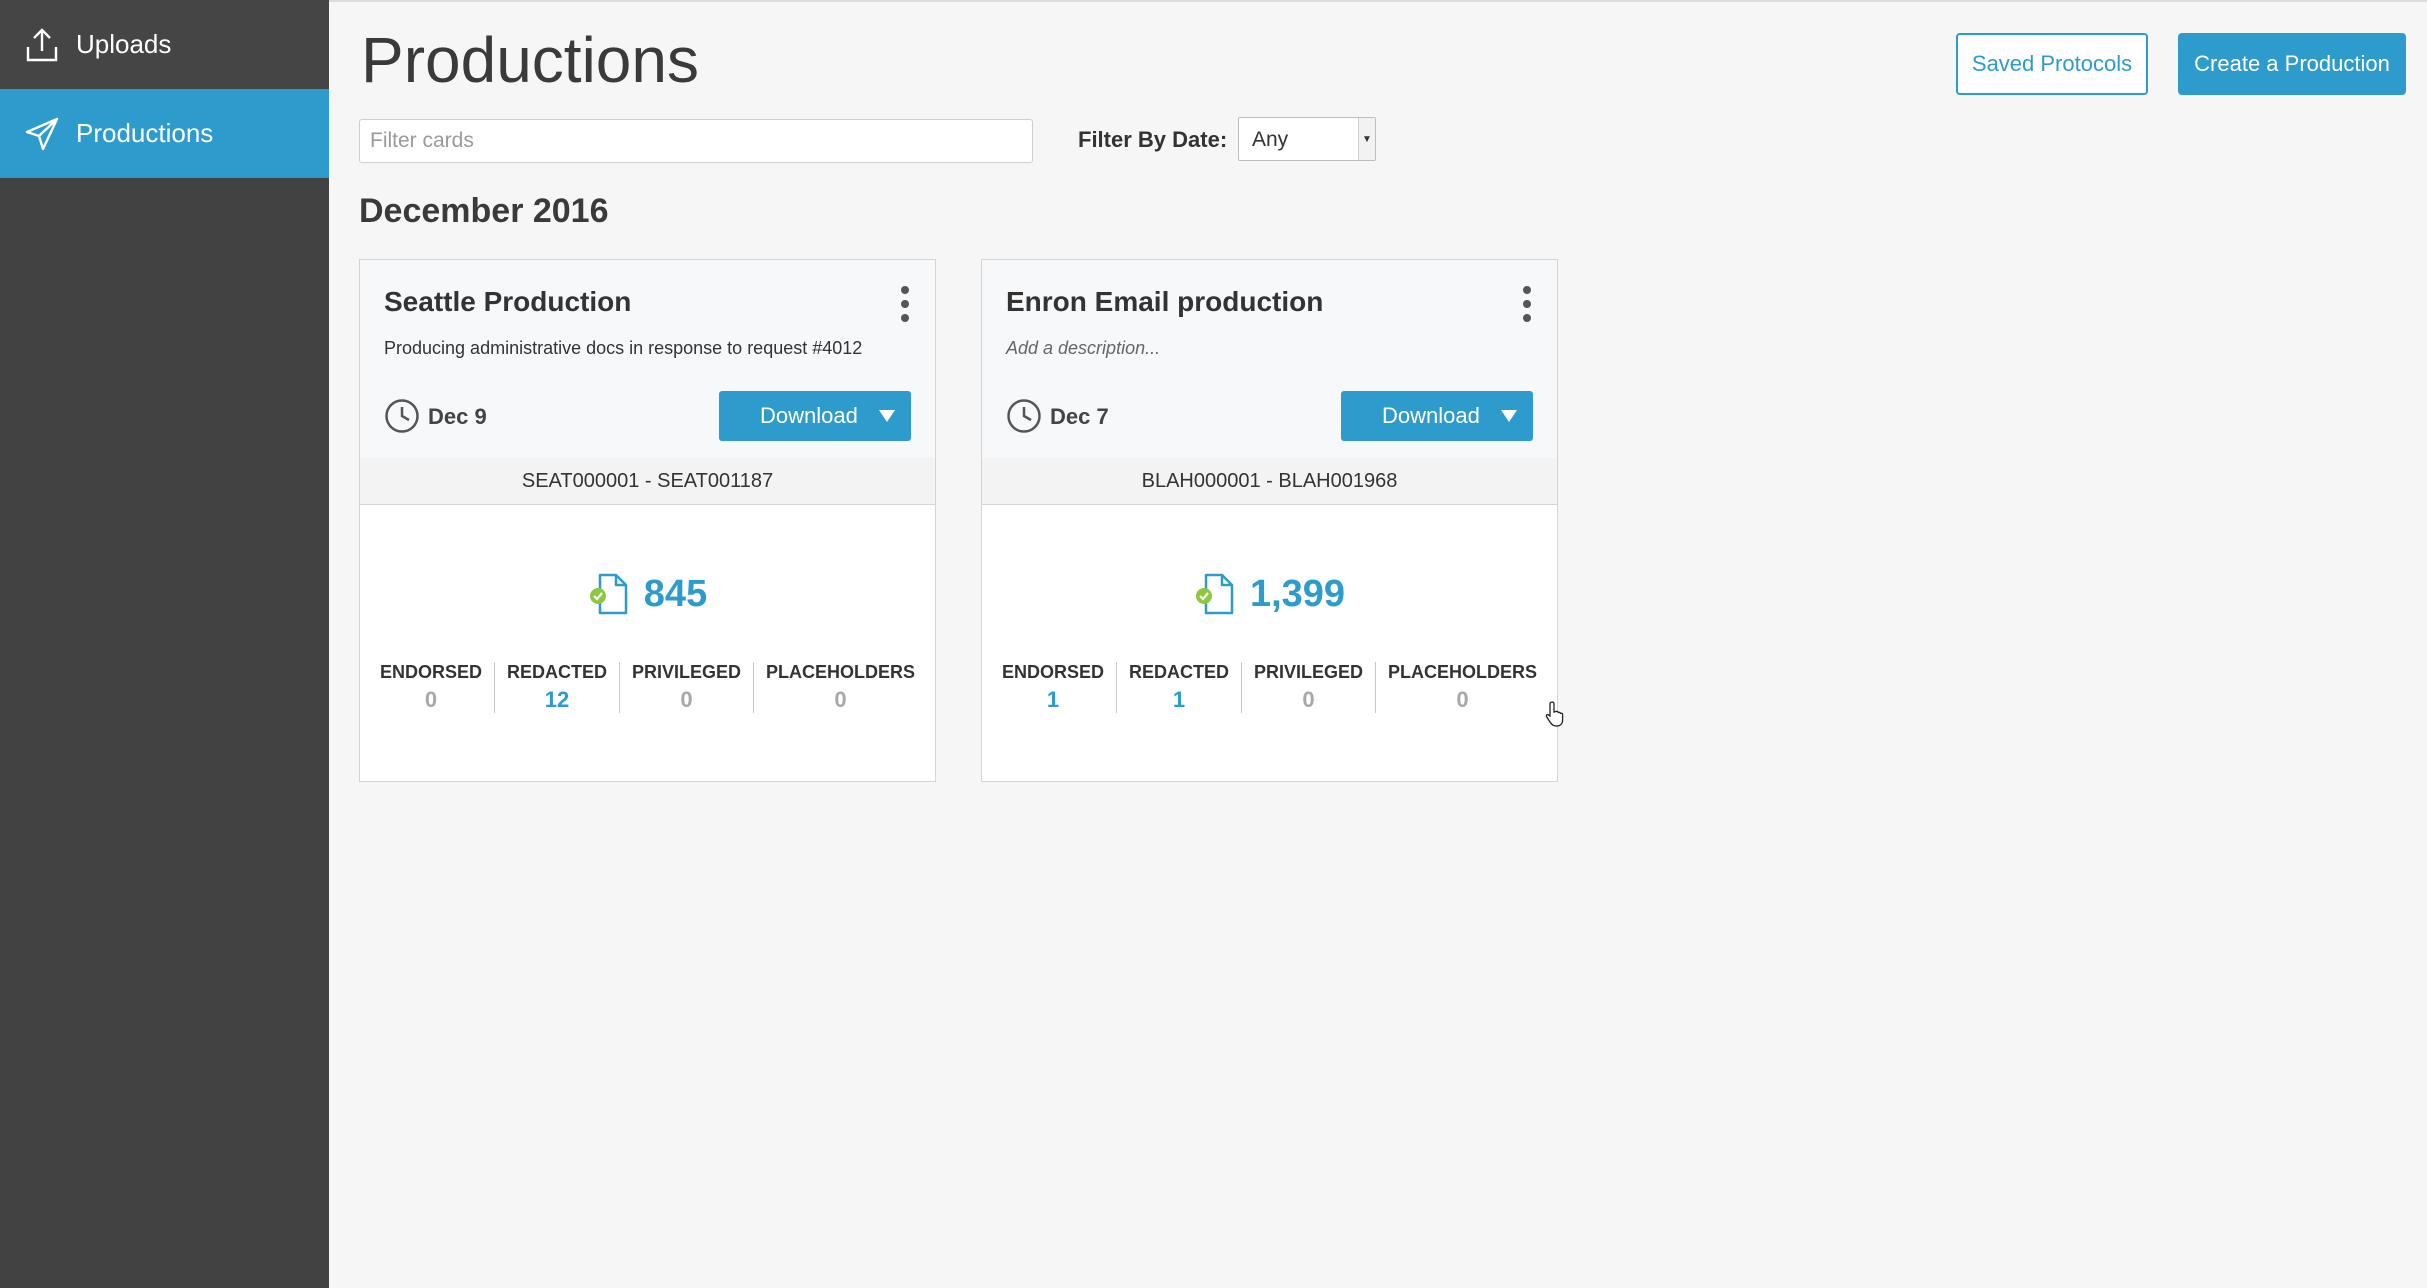 Image resolution: width=2427 pixels, height=1288 pixels. I want to click on page-title: Productions, so click(530, 60).